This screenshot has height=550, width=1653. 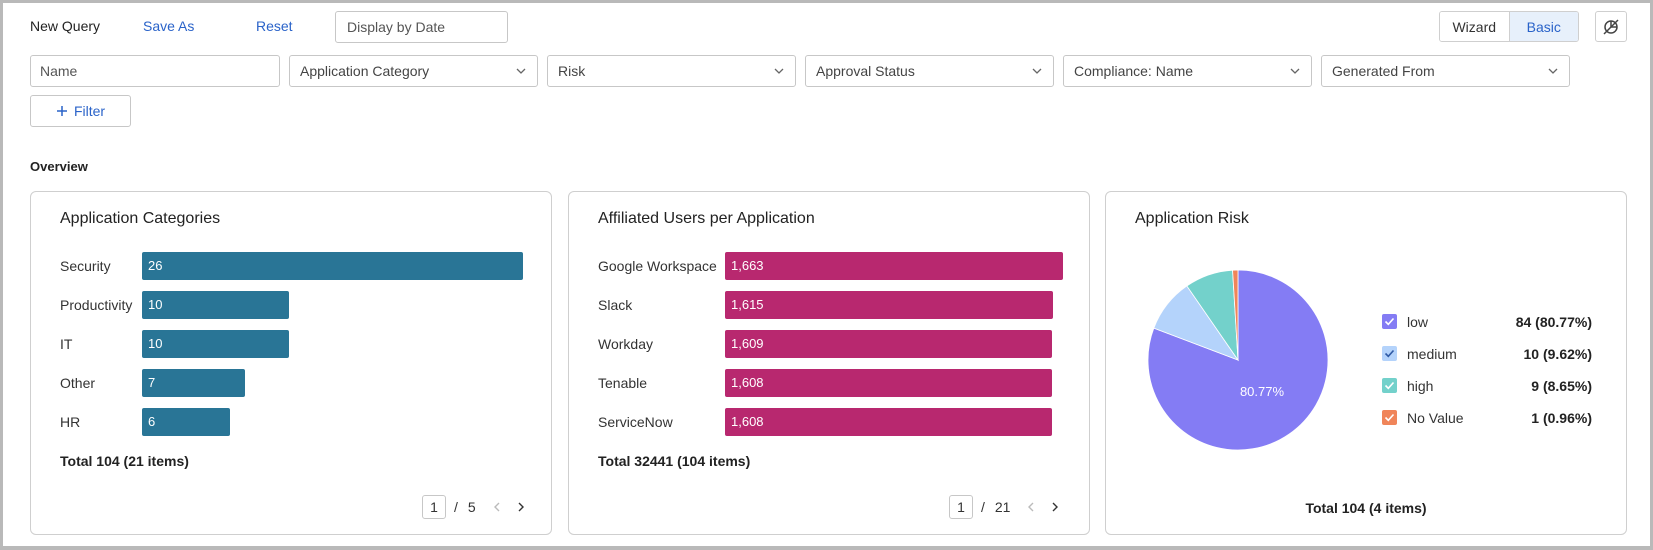 I want to click on legend-label: medium, so click(x=1432, y=354).